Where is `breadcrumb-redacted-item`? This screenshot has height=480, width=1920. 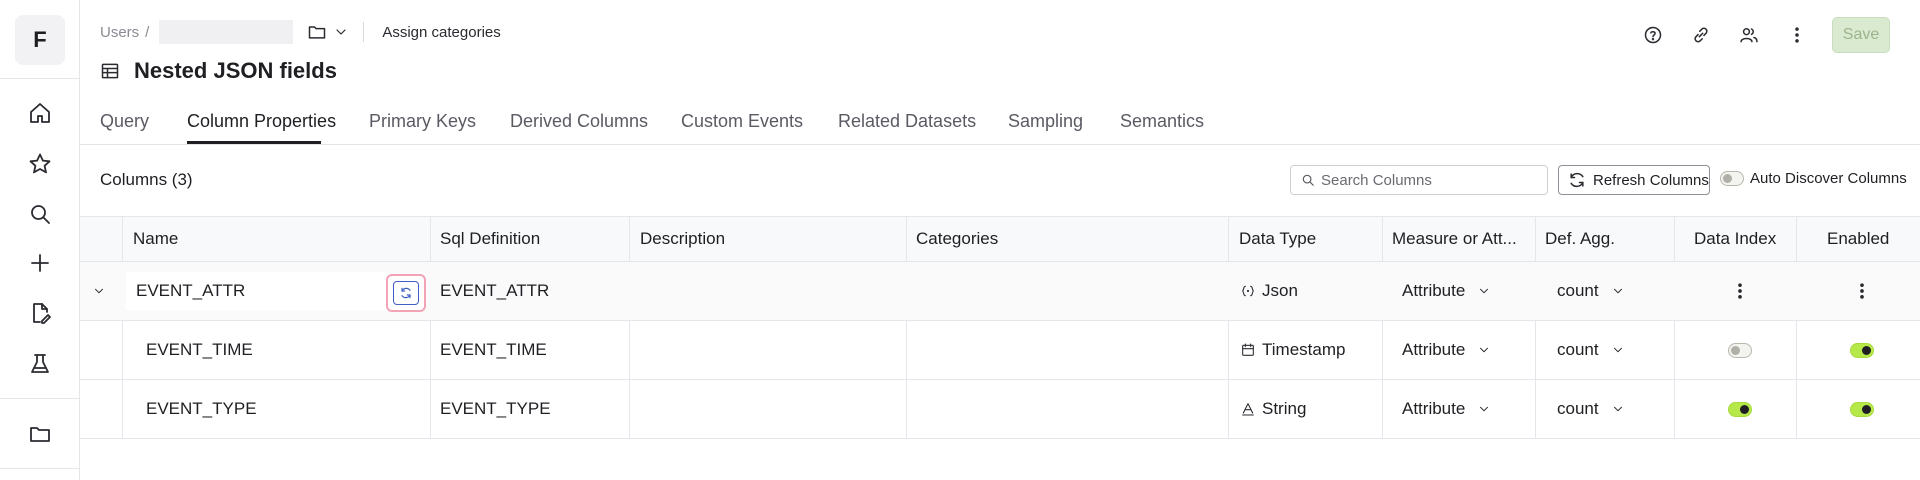 breadcrumb-redacted-item is located at coordinates (226, 32).